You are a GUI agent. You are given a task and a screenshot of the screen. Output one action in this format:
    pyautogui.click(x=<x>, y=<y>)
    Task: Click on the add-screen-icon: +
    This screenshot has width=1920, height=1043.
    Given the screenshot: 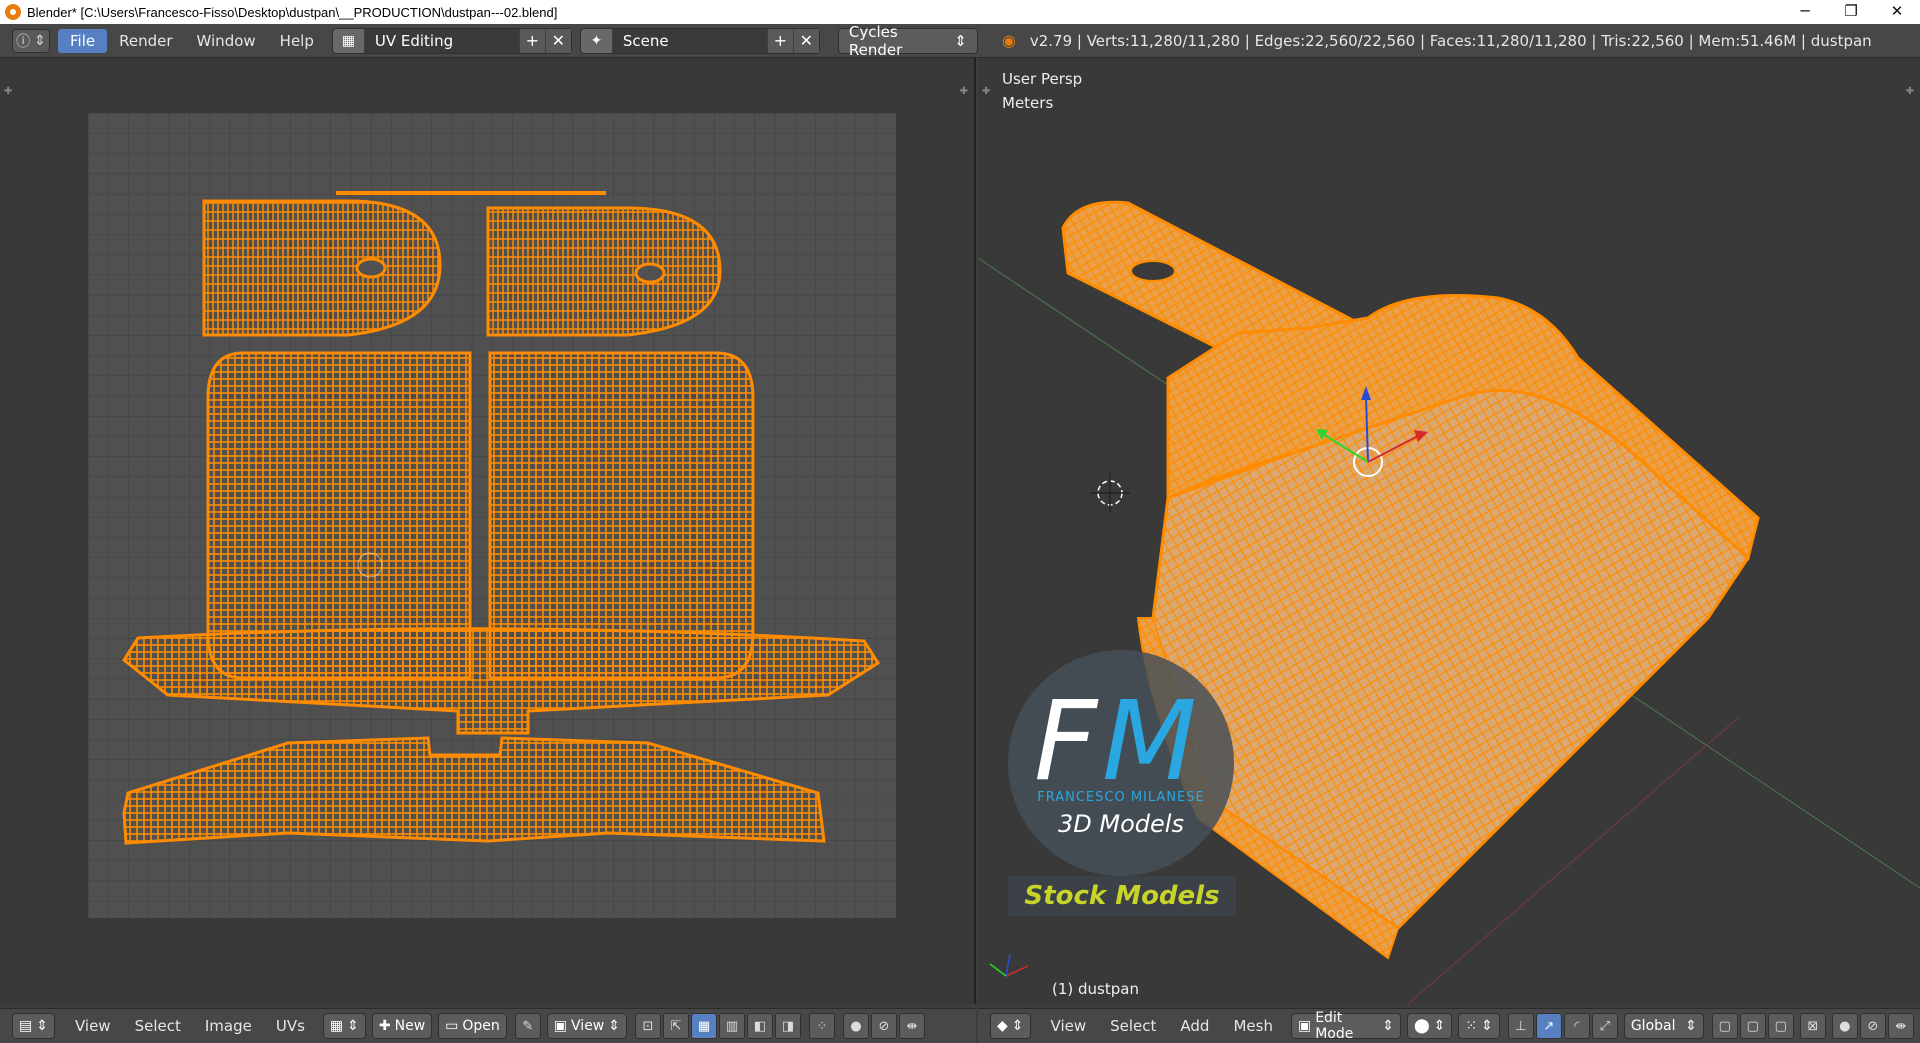 What is the action you would take?
    pyautogui.click(x=531, y=40)
    